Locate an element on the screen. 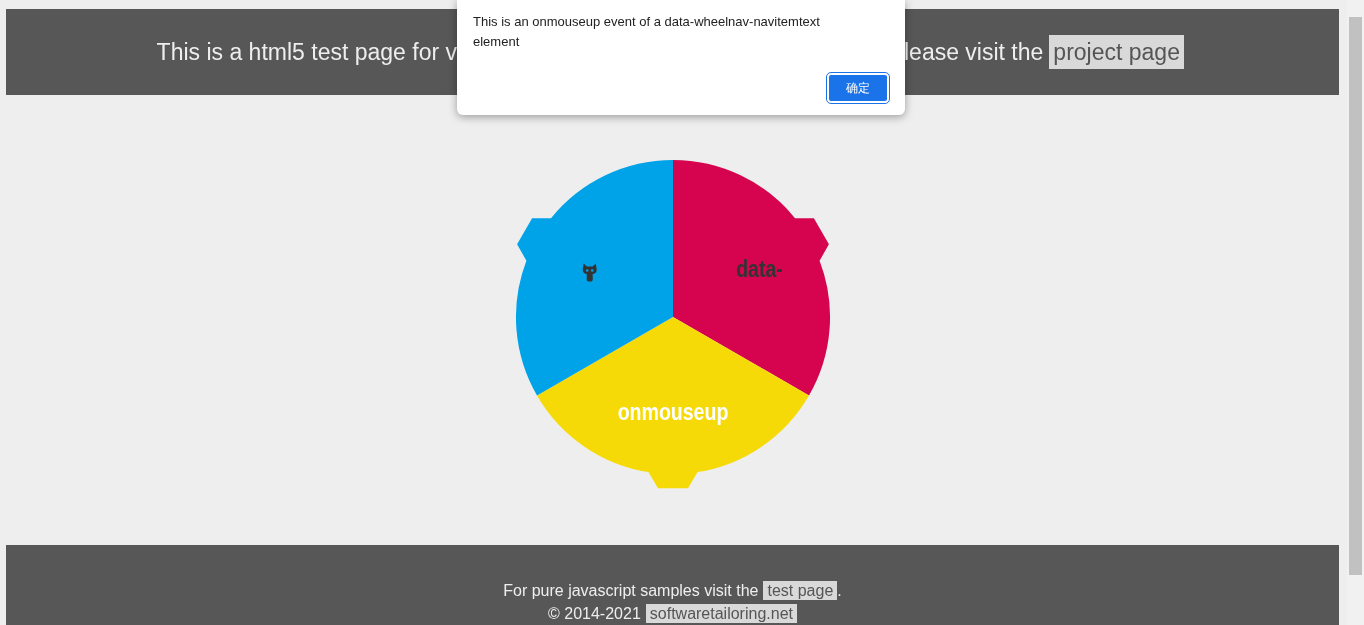 This screenshot has height=625, width=1364. ok-button: 确定 is located at coordinates (858, 88).